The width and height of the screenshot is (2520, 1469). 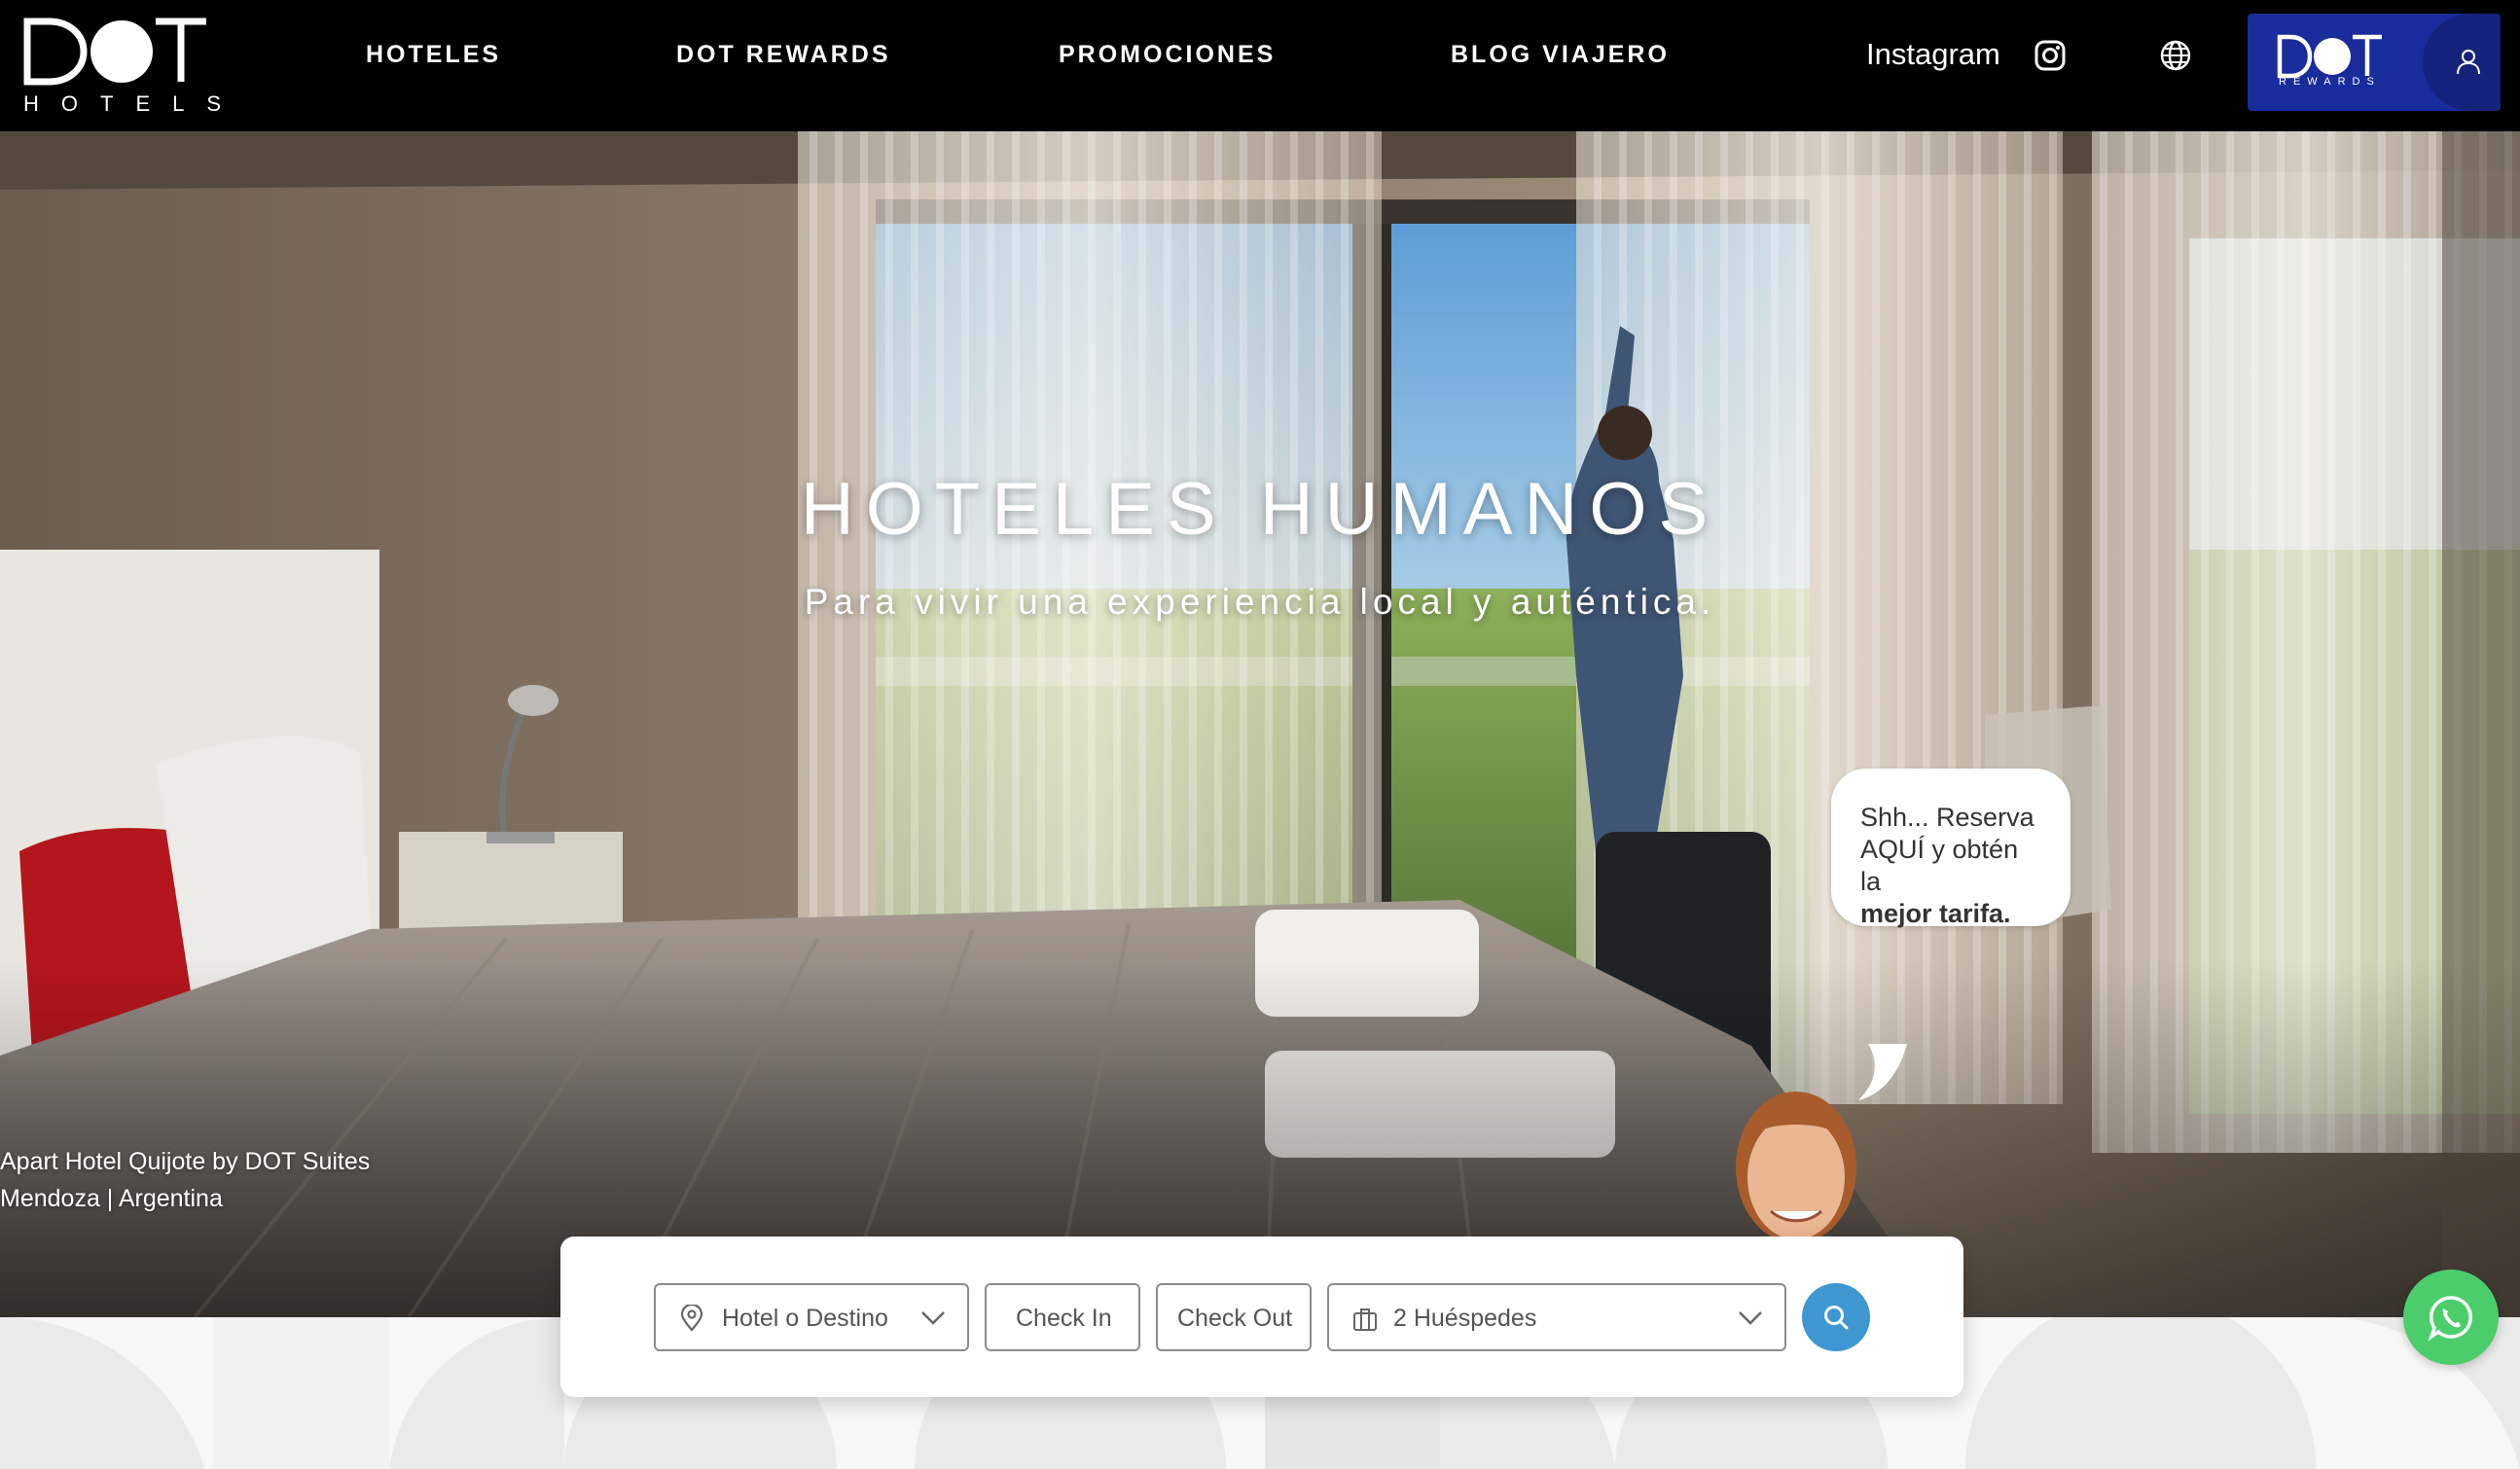 What do you see at coordinates (1947, 817) in the screenshot?
I see `bubble-line-1: Shh... Reserva` at bounding box center [1947, 817].